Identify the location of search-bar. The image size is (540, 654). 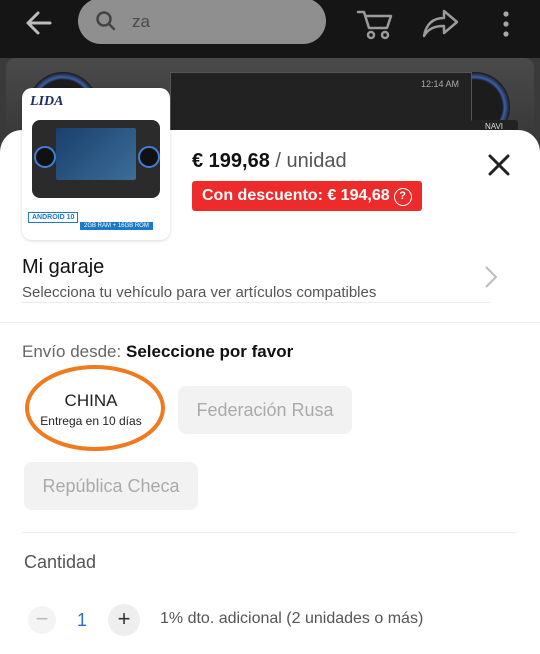
(202, 22).